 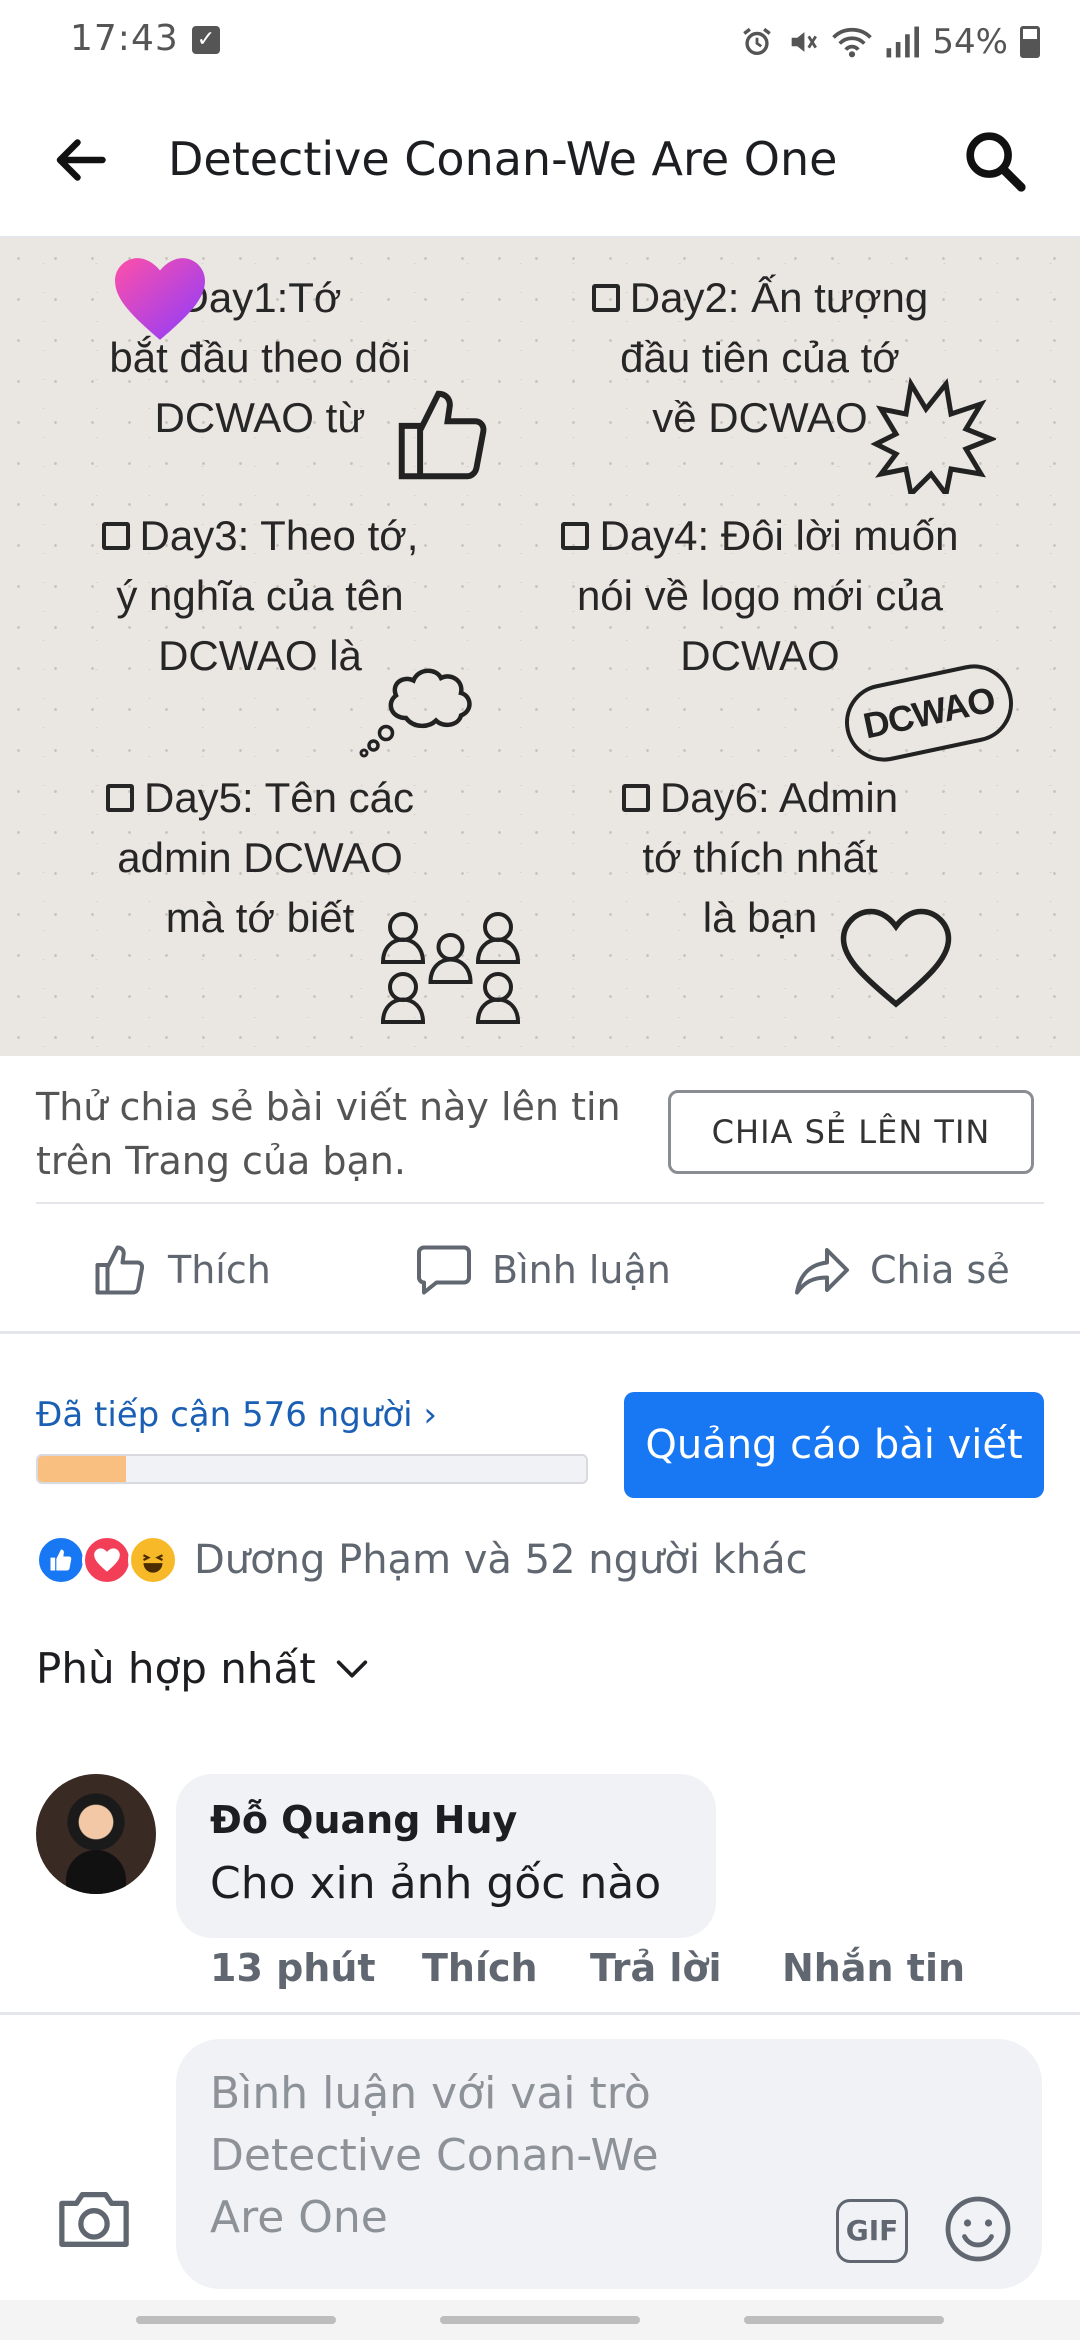 I want to click on emoji-icon, so click(x=978, y=2229).